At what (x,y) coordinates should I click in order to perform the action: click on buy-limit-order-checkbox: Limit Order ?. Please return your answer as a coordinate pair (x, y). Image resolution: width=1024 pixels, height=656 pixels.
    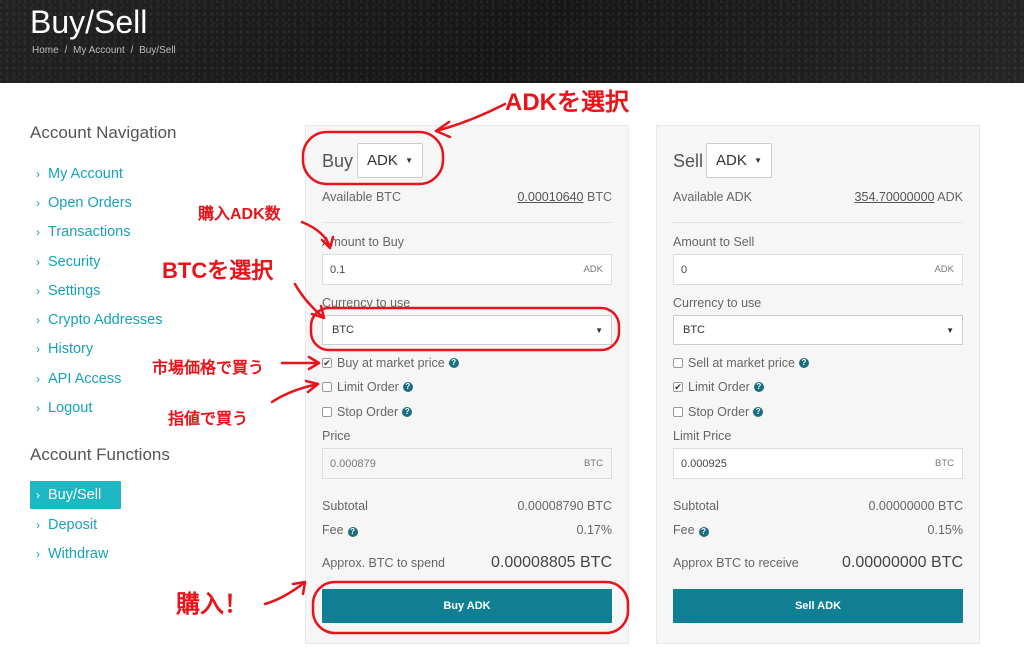
    Looking at the image, I should click on (367, 387).